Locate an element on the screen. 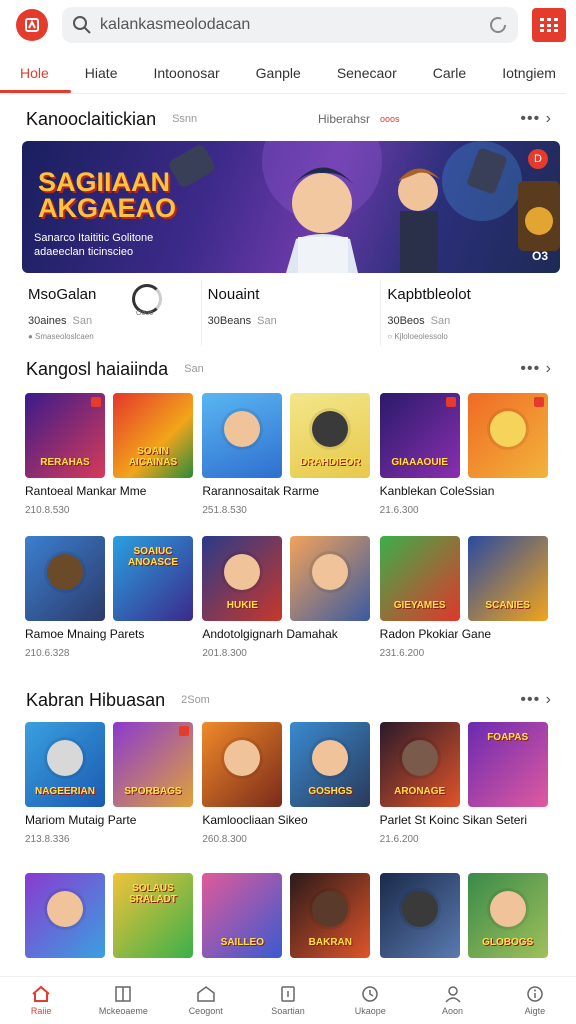 This screenshot has width=576, height=1024. thumb-label: SOAIUC ANOASCE is located at coordinates (152, 557).